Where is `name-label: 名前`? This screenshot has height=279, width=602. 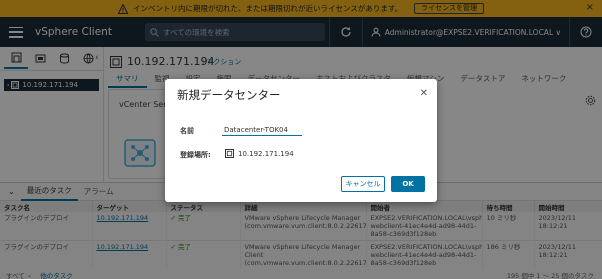 name-label: 名前 is located at coordinates (187, 131).